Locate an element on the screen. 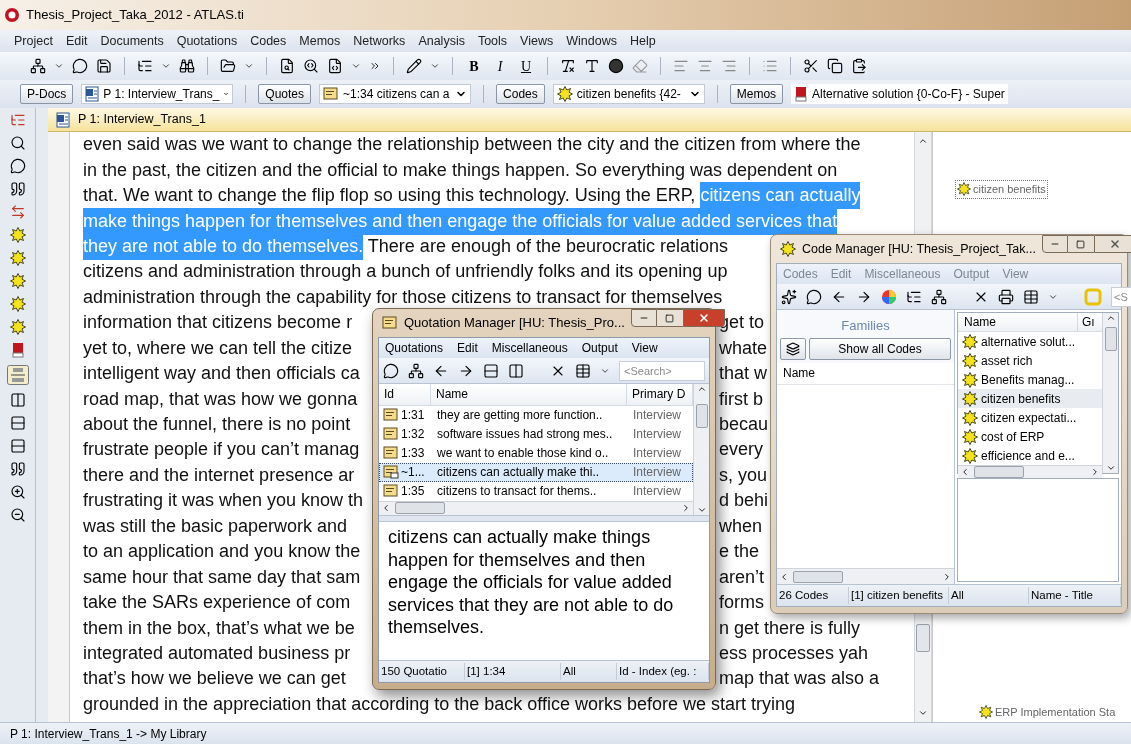 The image size is (1131, 744). menu-item: Project is located at coordinates (33, 41).